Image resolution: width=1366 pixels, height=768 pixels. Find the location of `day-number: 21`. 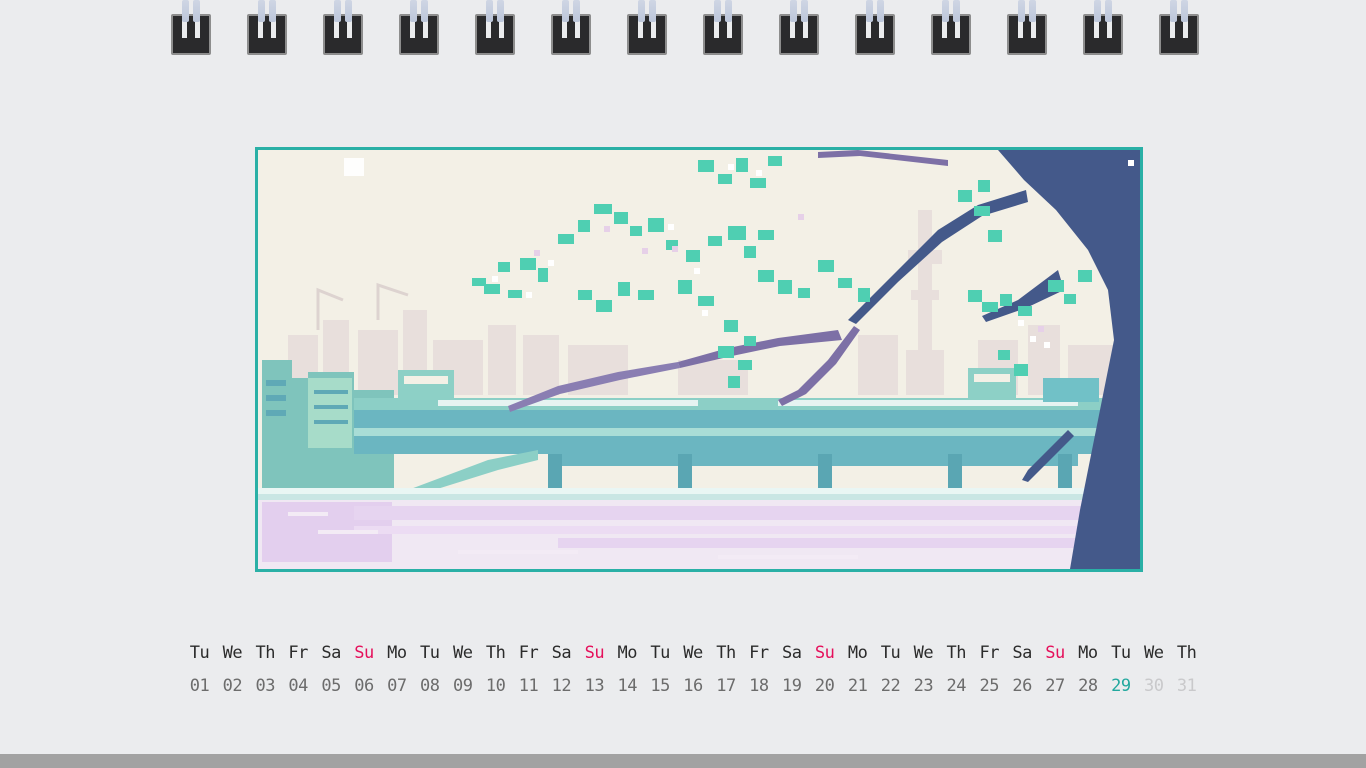

day-number: 21 is located at coordinates (857, 686).